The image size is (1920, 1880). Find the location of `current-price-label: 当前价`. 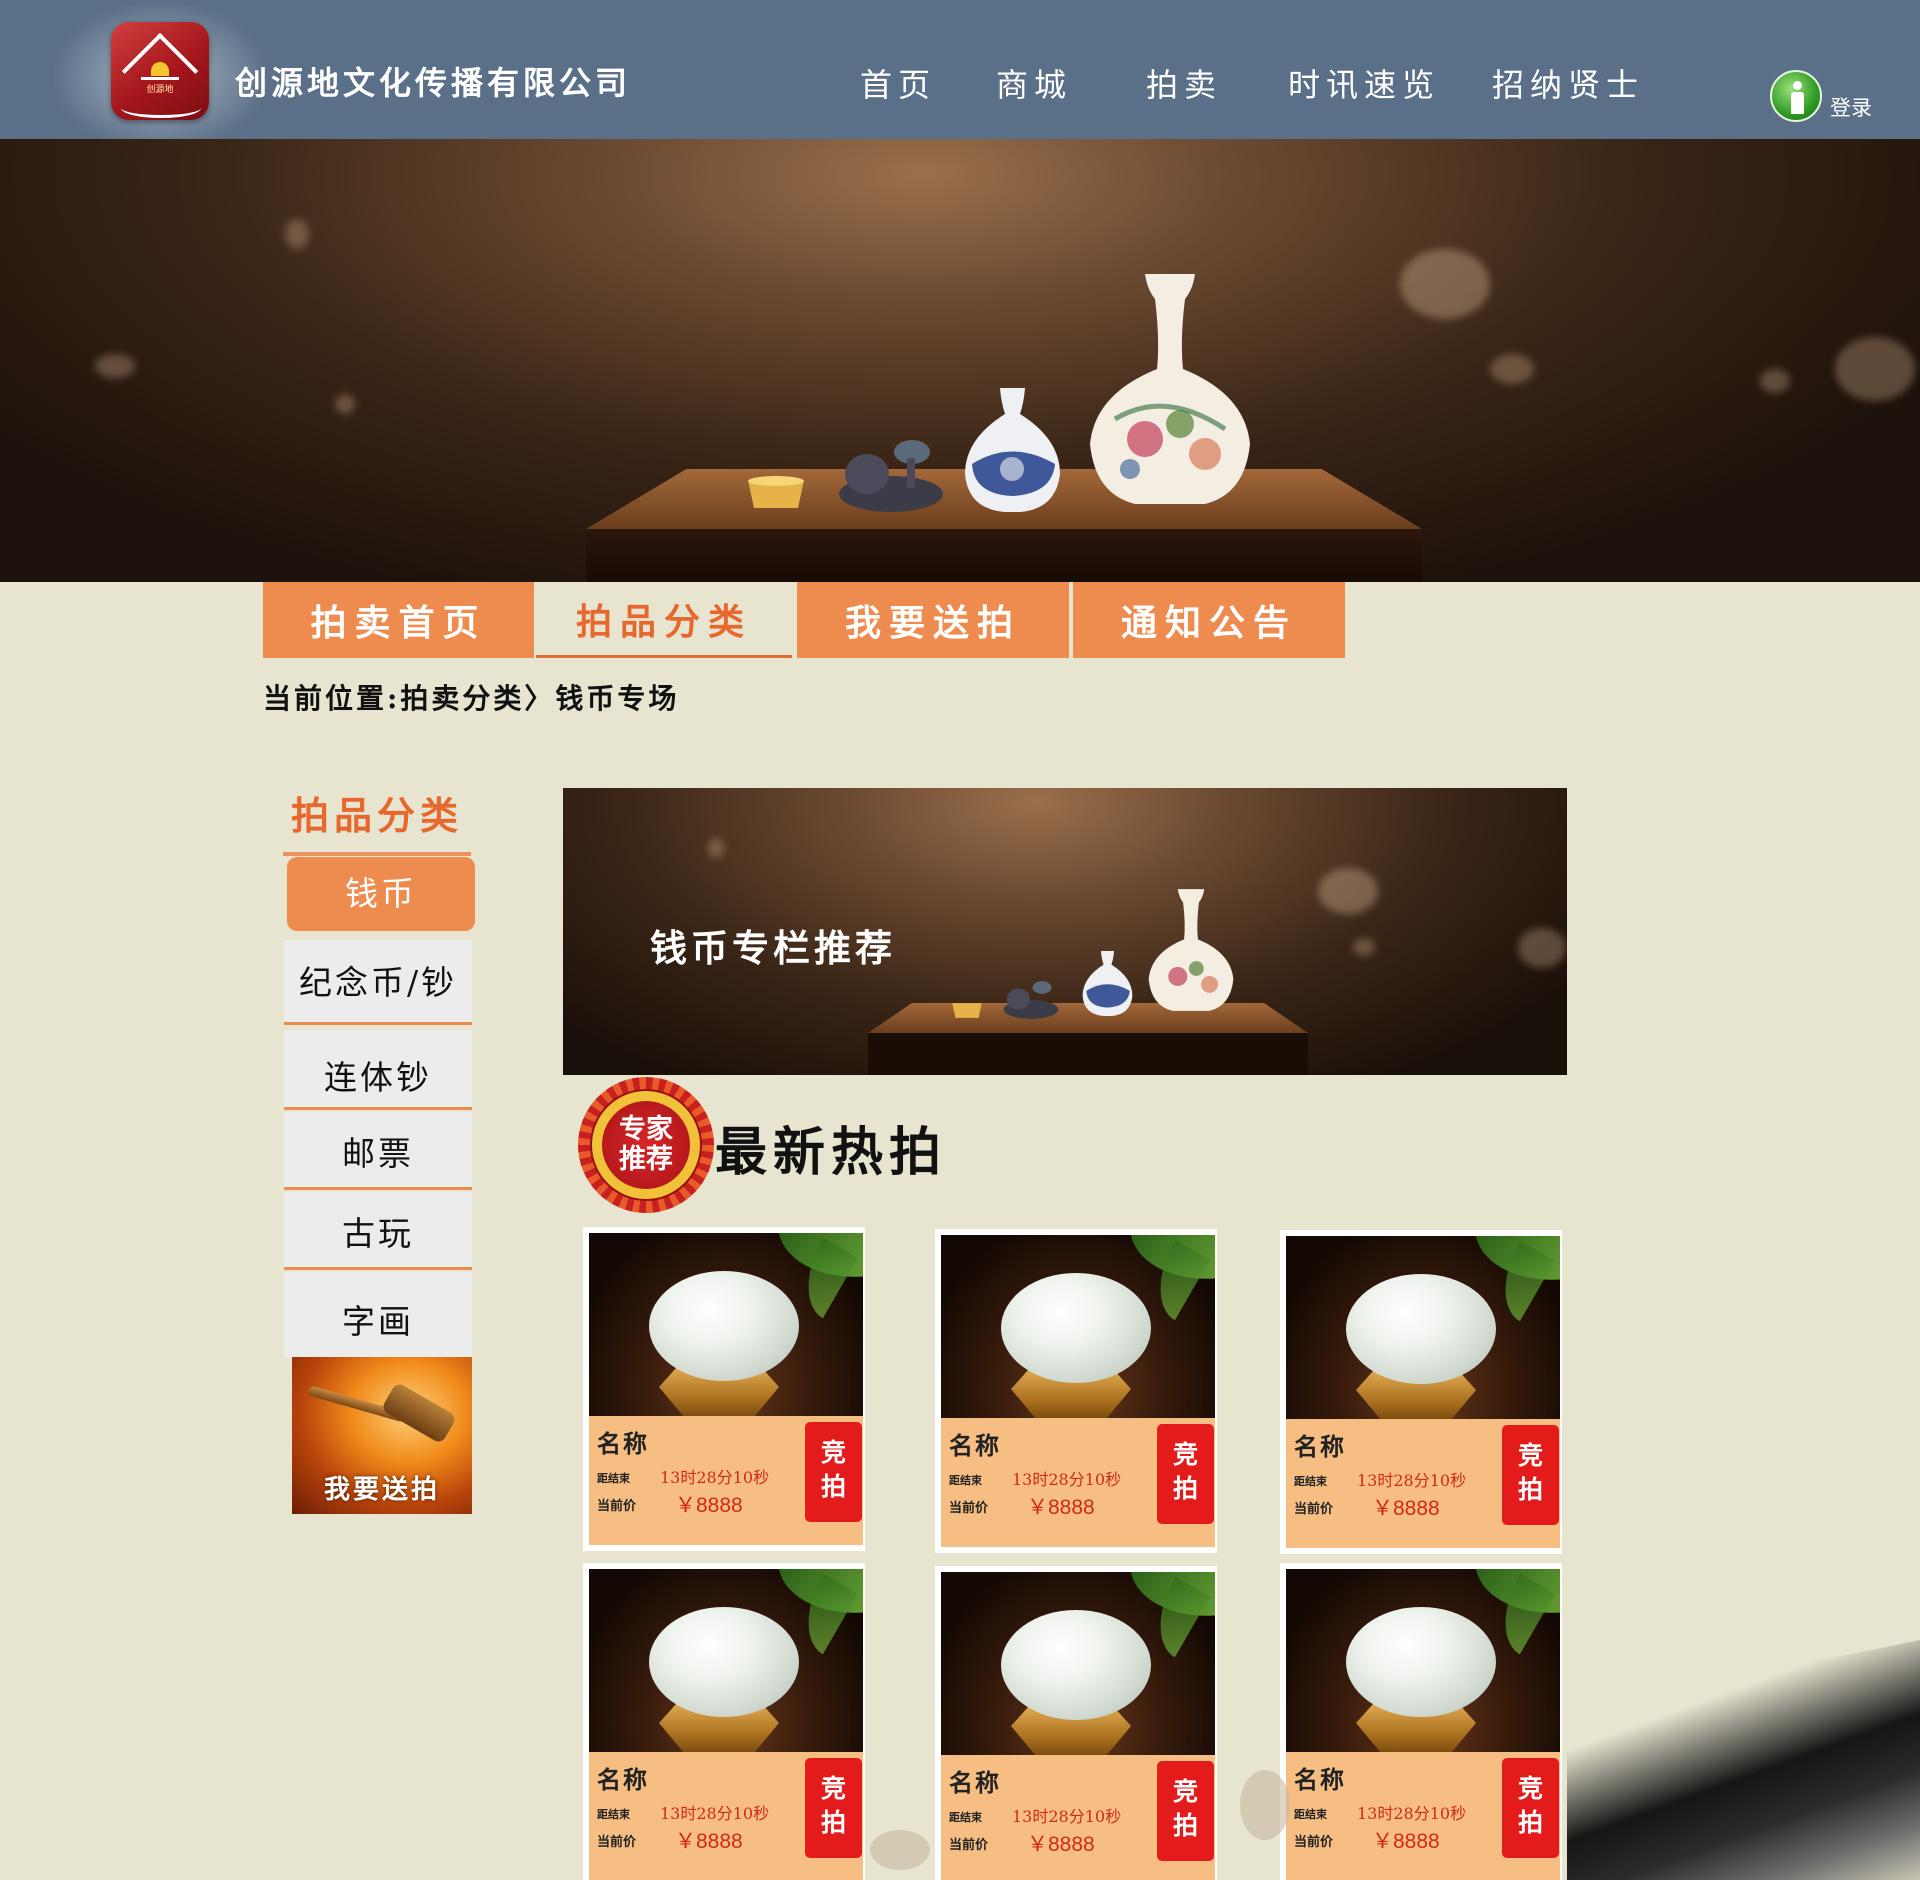

current-price-label: 当前价 is located at coordinates (969, 1508).